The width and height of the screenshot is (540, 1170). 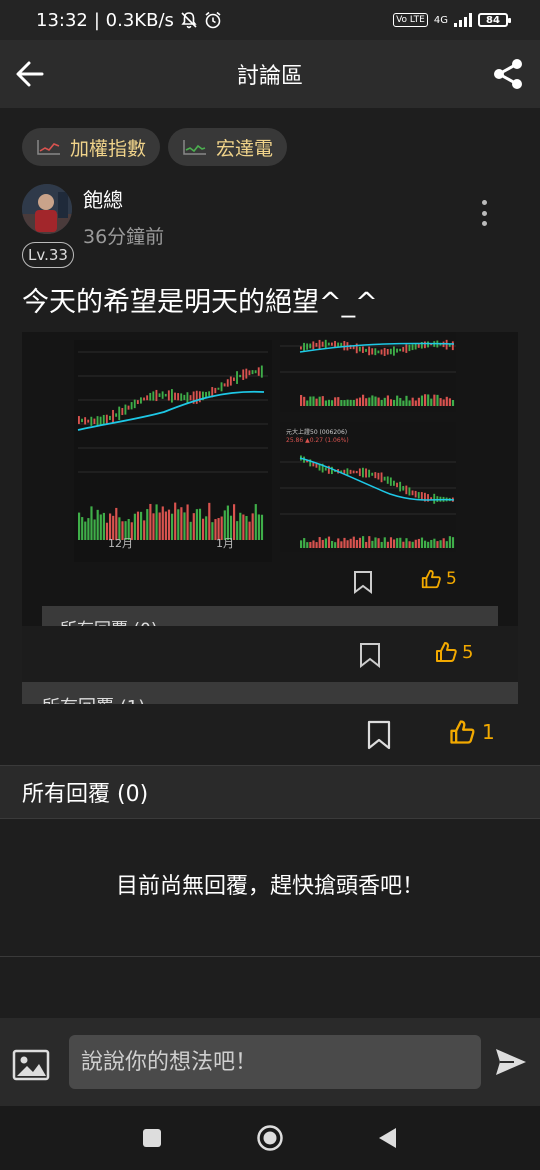 What do you see at coordinates (379, 735) in the screenshot?
I see `bookmark-icon` at bounding box center [379, 735].